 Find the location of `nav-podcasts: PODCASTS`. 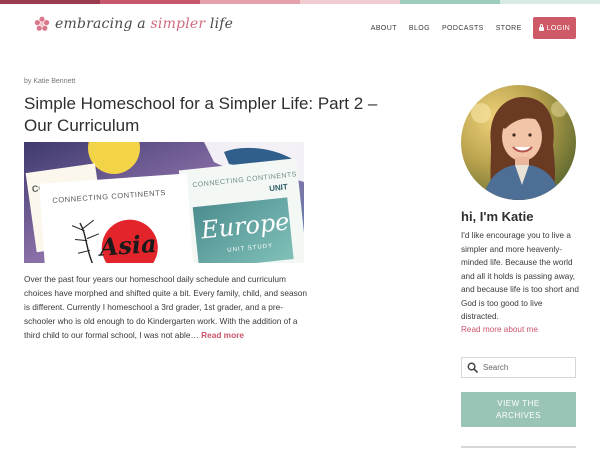

nav-podcasts: PODCASTS is located at coordinates (463, 28).